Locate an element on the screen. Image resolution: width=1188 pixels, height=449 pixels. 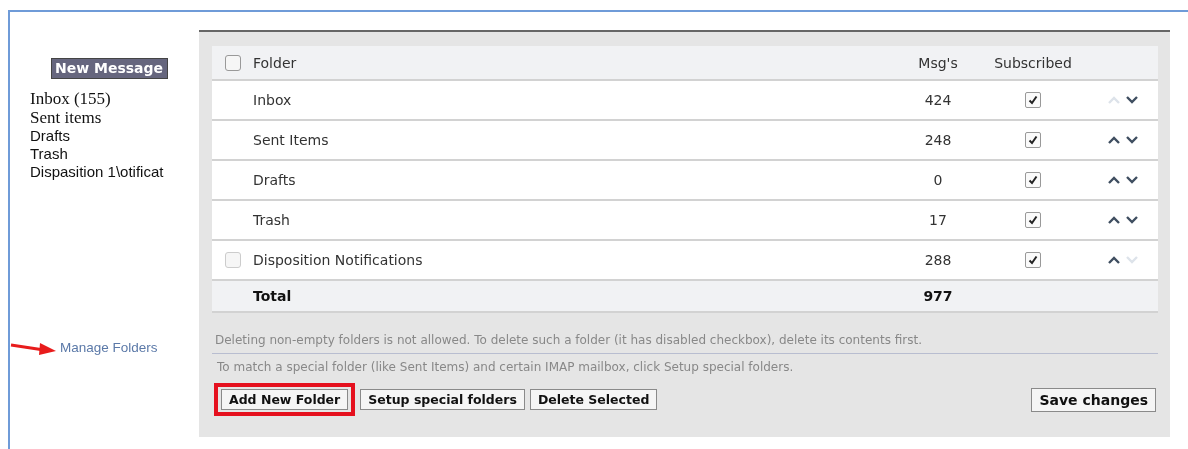
action-button: Setup special folders is located at coordinates (442, 399).